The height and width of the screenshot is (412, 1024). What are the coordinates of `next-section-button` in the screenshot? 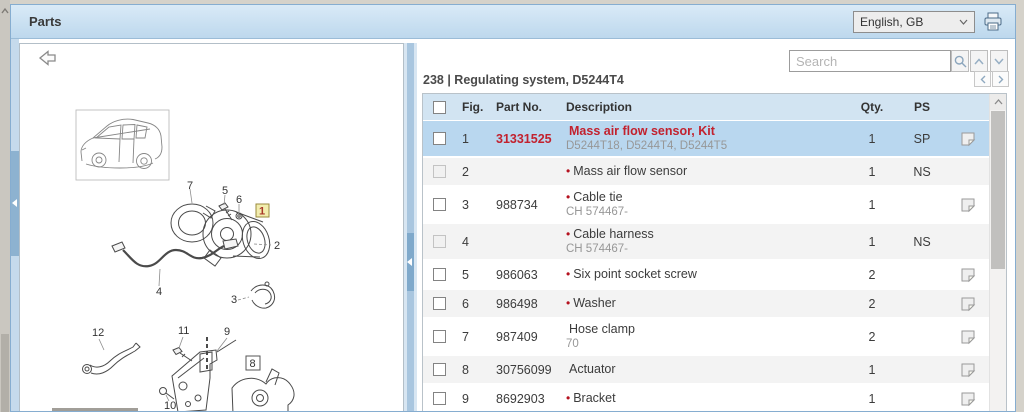 It's located at (1000, 79).